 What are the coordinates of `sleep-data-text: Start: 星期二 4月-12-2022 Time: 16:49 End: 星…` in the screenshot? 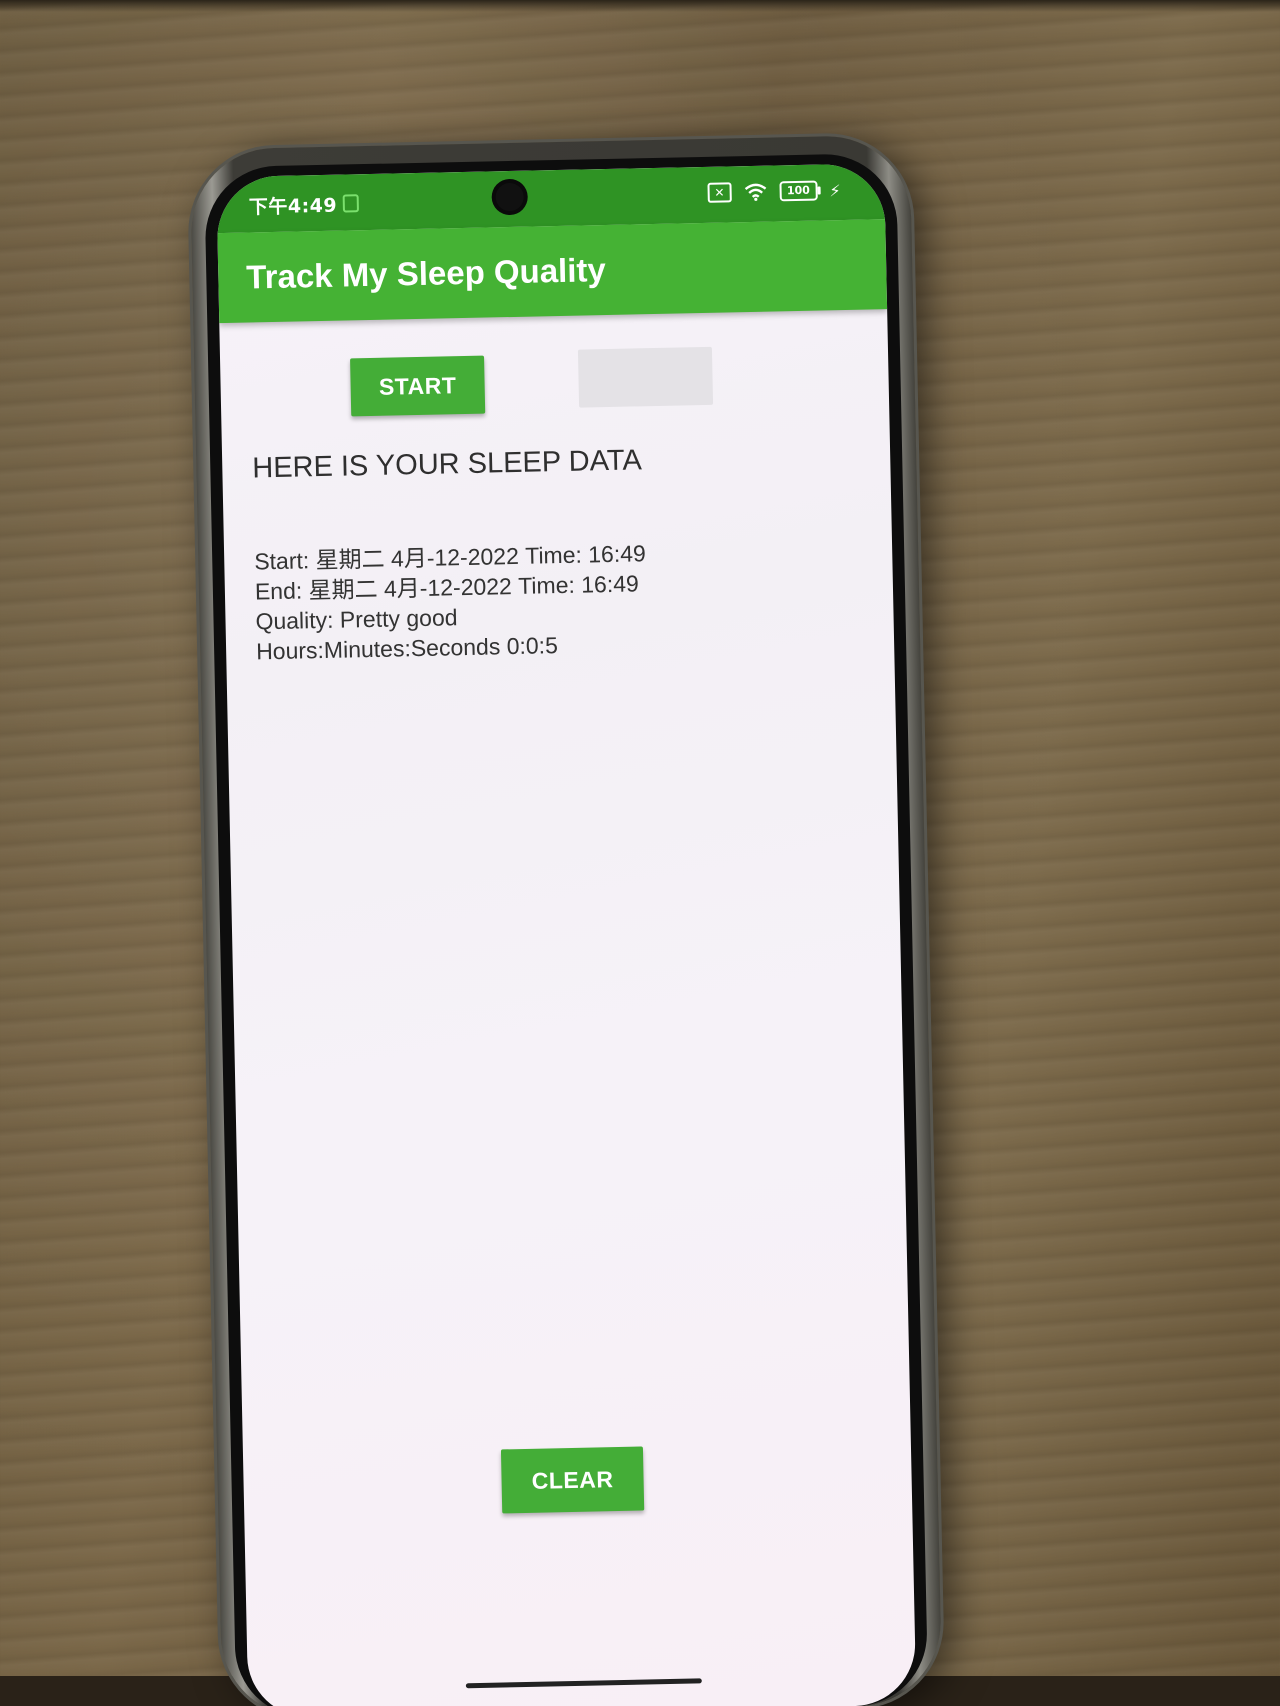 It's located at (451, 602).